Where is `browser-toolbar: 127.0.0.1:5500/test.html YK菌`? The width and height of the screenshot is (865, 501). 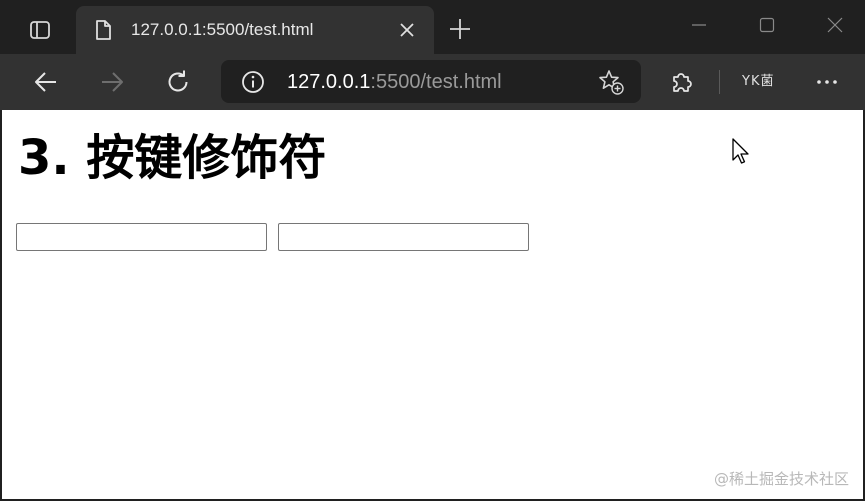
browser-toolbar: 127.0.0.1:5500/test.html YK菌 is located at coordinates (432, 82).